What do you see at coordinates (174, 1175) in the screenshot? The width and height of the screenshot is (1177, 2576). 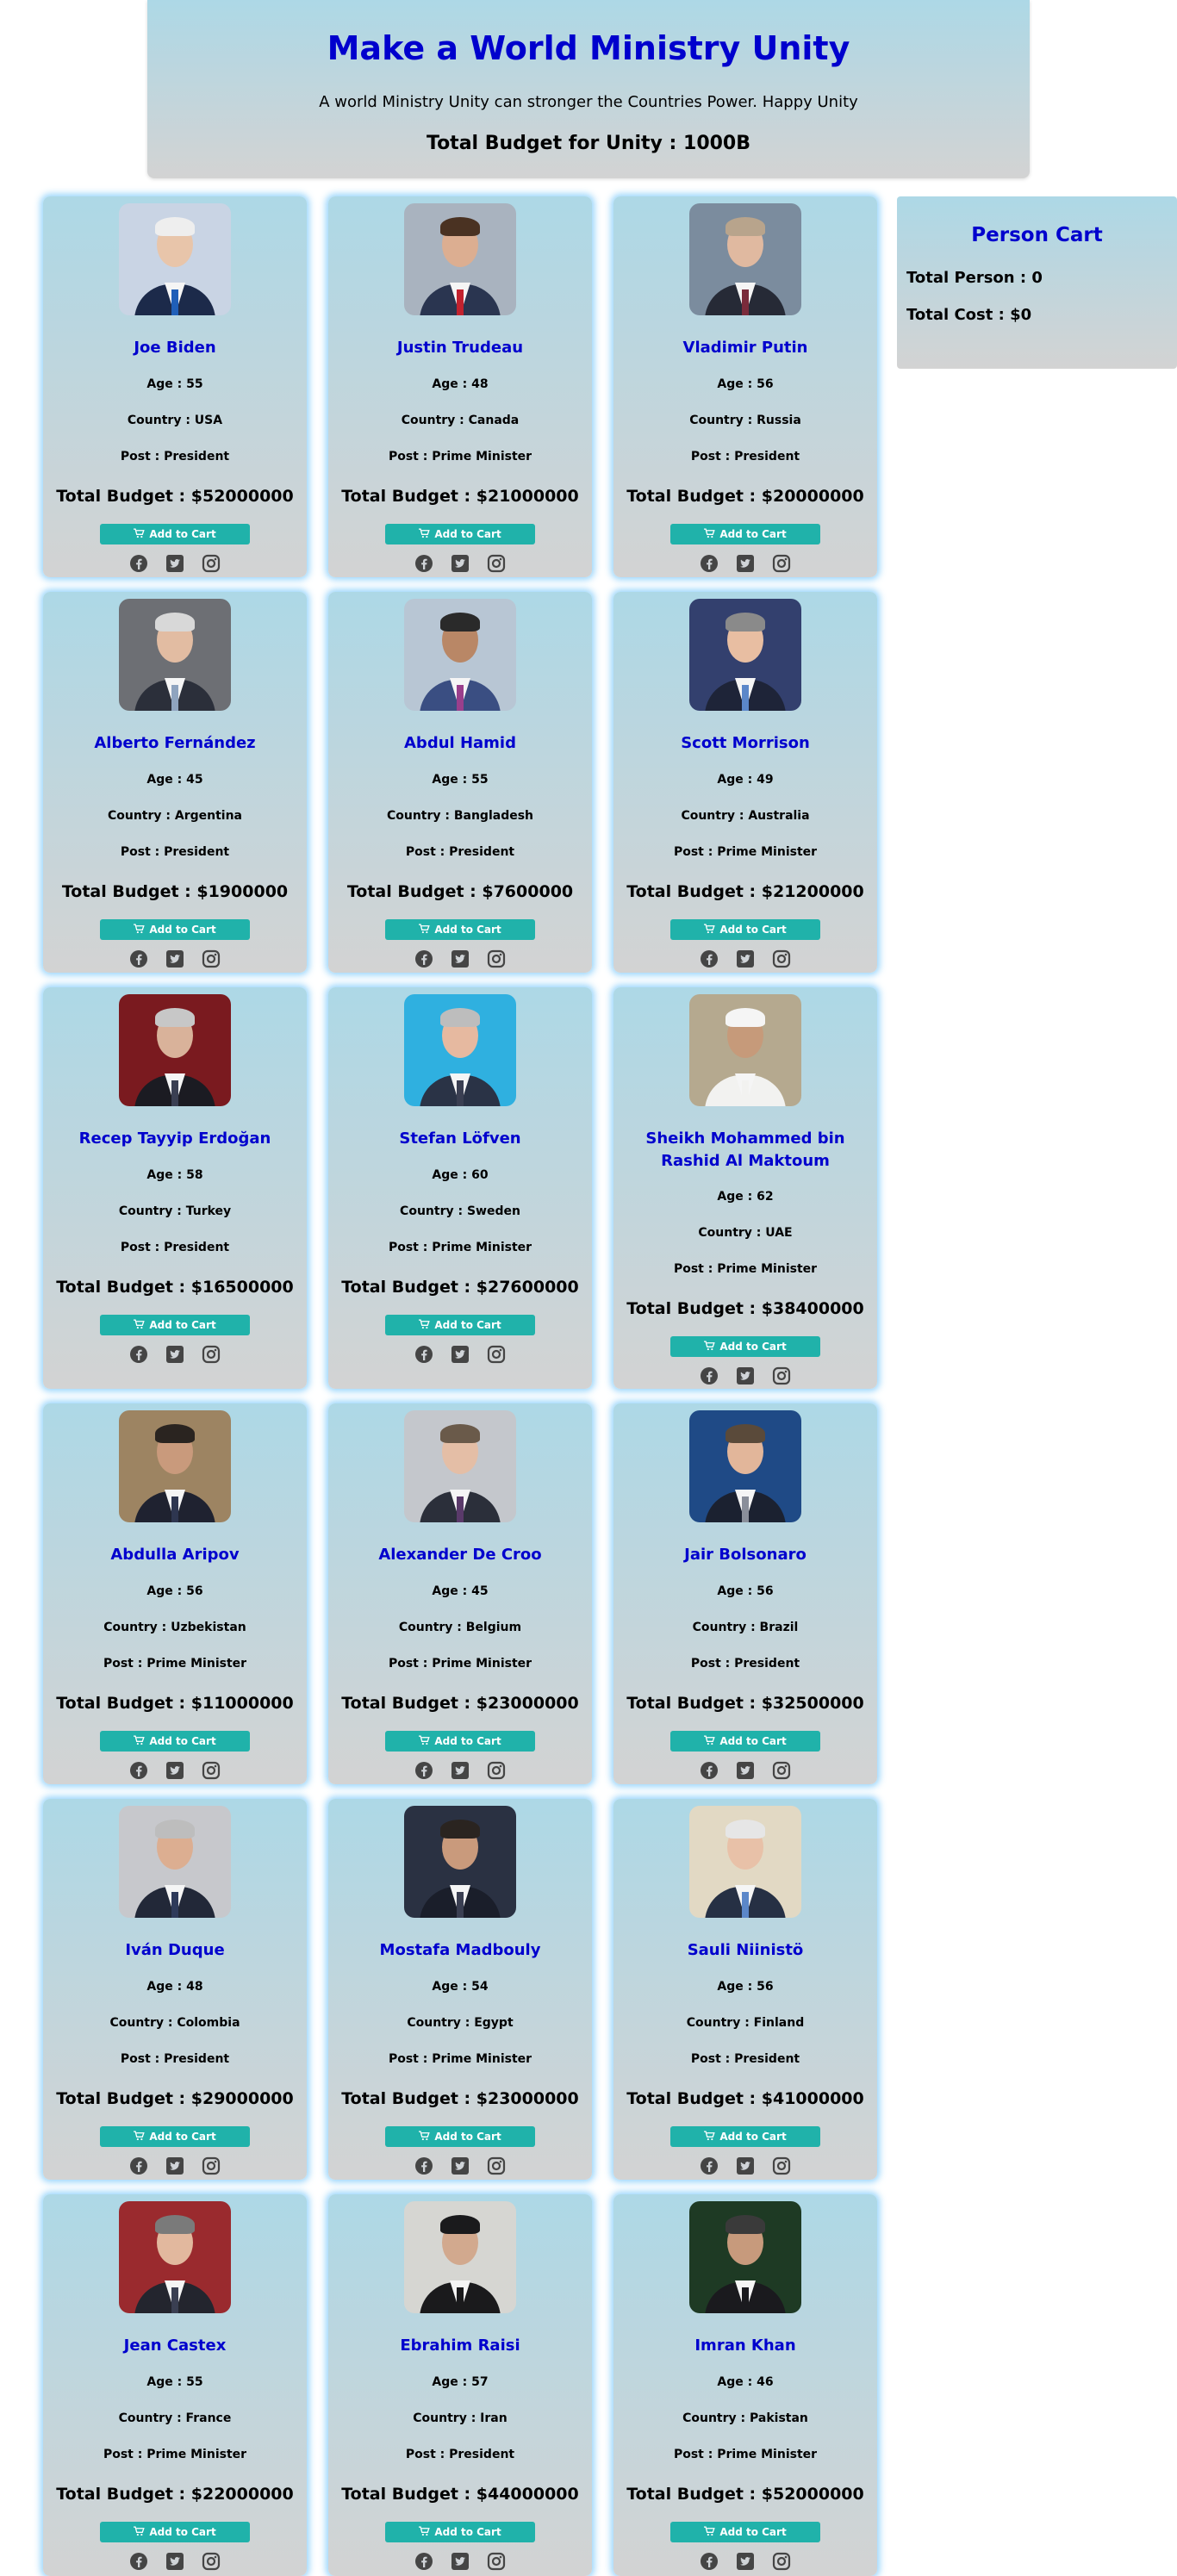 I see `person-age: Age : 58` at bounding box center [174, 1175].